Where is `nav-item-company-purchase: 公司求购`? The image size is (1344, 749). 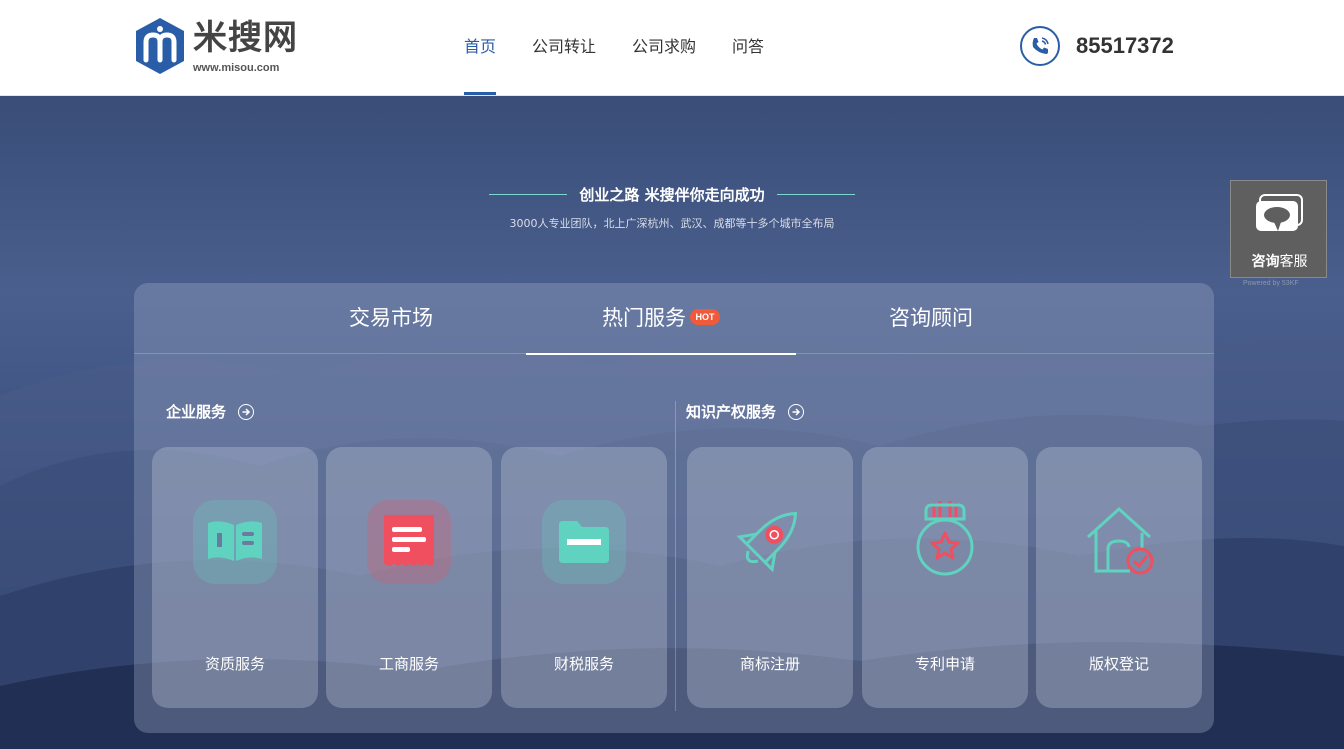
nav-item-company-purchase: 公司求购 is located at coordinates (664, 48).